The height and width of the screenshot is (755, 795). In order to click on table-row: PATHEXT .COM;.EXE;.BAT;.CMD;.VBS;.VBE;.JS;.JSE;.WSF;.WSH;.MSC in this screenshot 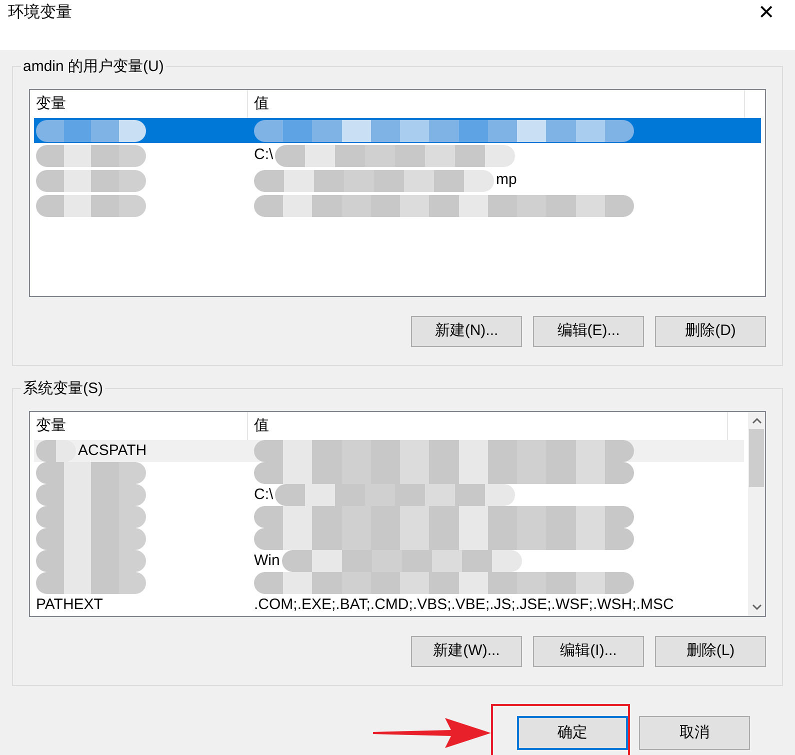, I will do `click(389, 605)`.